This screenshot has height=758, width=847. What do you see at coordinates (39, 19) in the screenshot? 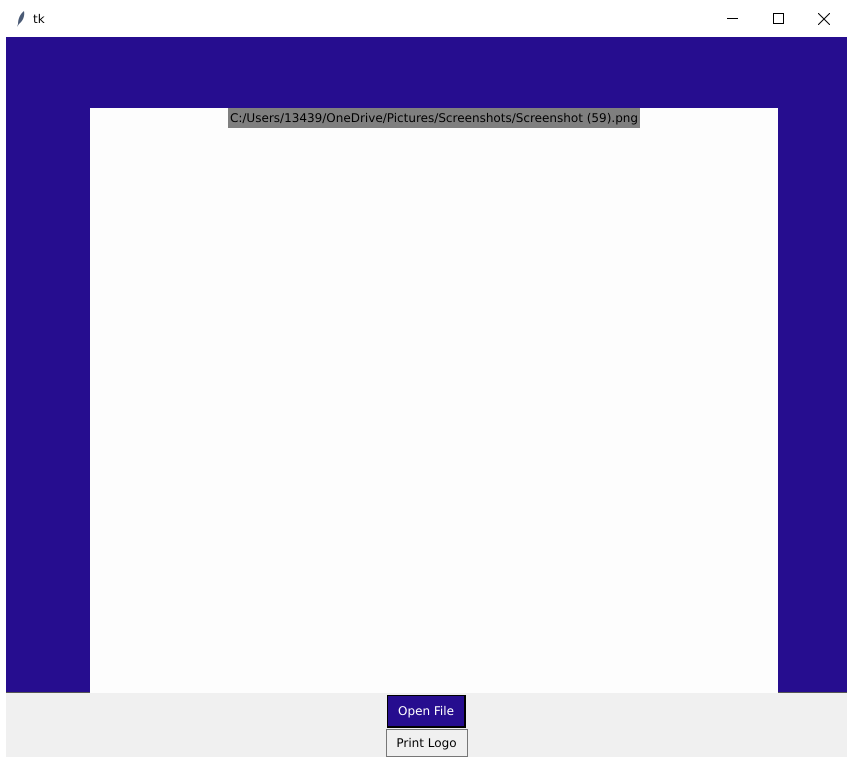
I see `window-title: tk` at bounding box center [39, 19].